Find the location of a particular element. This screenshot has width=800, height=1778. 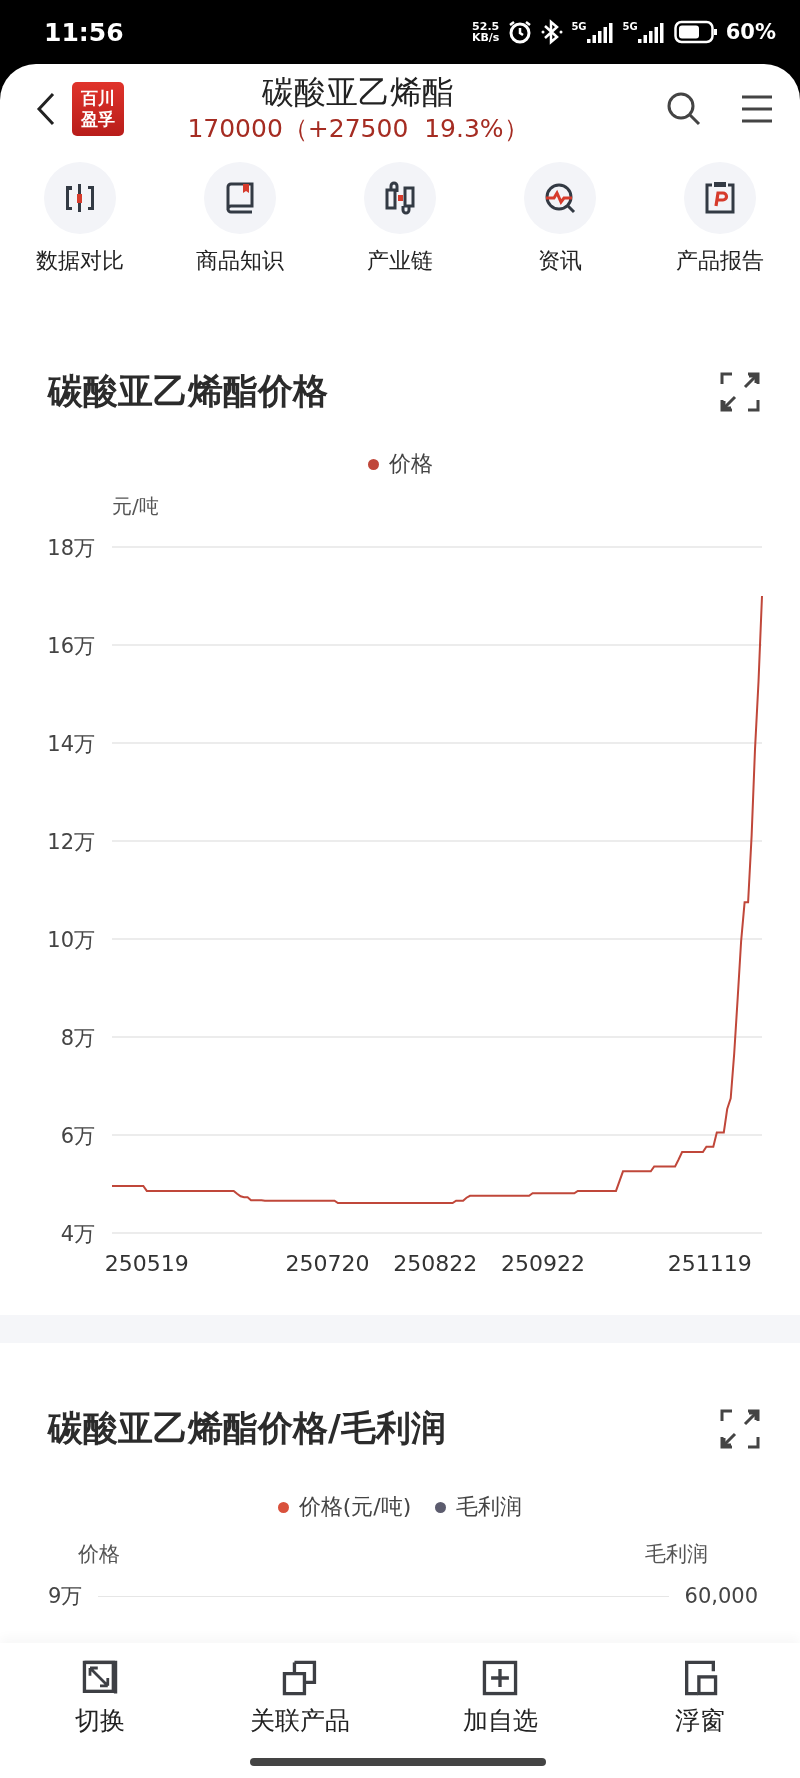

y-tick-label: 10万 is located at coordinates (71, 940).